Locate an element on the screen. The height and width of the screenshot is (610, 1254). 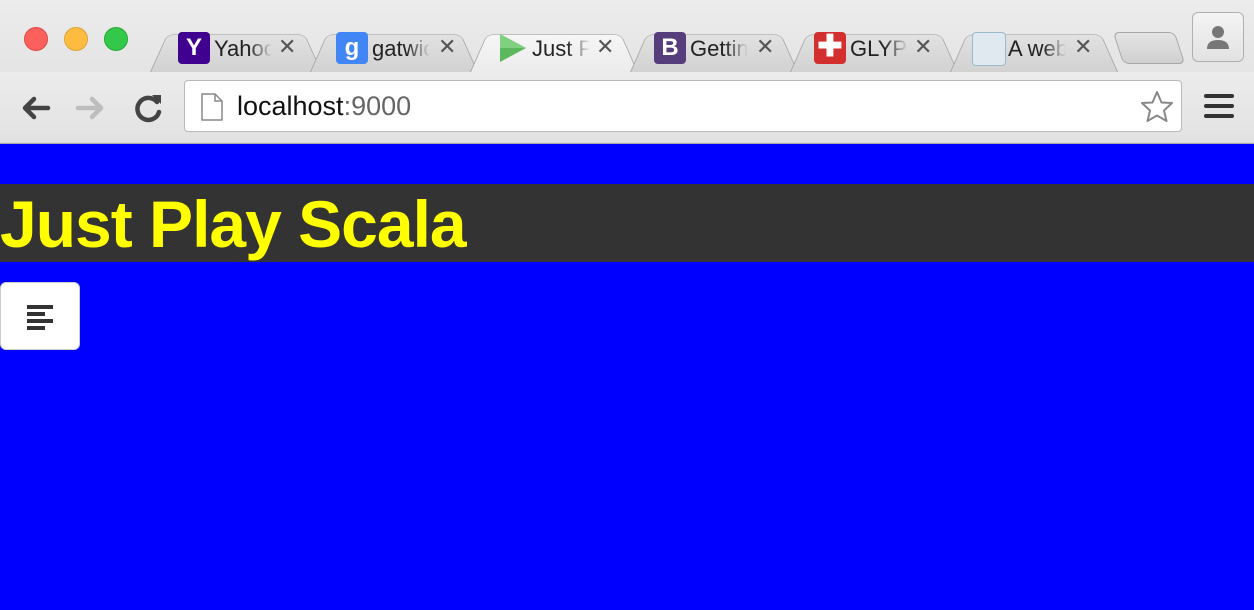
tab-title: Getting started is located at coordinates (719, 48).